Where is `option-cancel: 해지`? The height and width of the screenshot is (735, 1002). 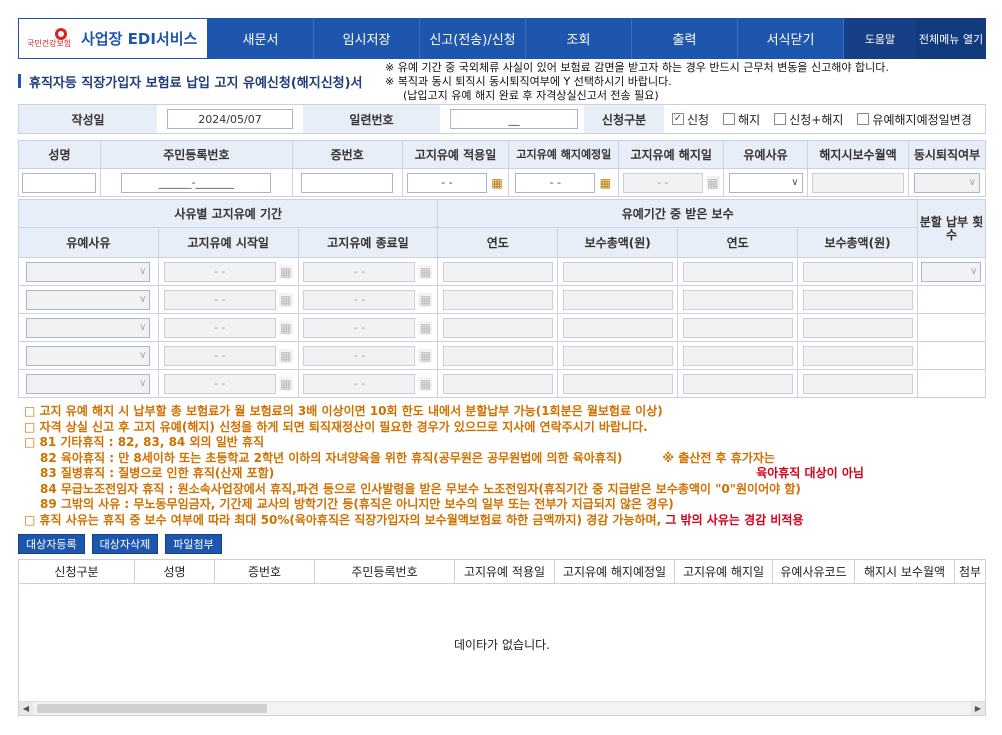
option-cancel: 해지 is located at coordinates (741, 119).